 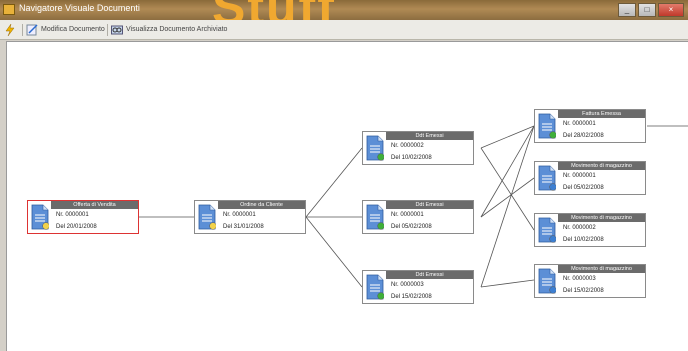 I want to click on lightning-button, so click(x=11, y=29).